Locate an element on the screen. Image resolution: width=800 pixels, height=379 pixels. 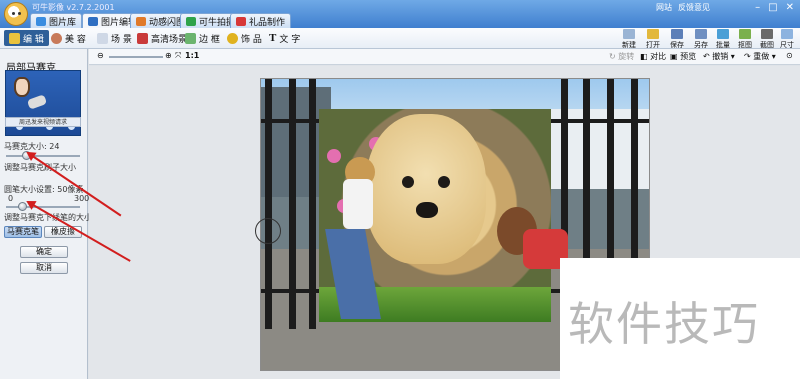
range-max: 300 is located at coordinates (82, 198).